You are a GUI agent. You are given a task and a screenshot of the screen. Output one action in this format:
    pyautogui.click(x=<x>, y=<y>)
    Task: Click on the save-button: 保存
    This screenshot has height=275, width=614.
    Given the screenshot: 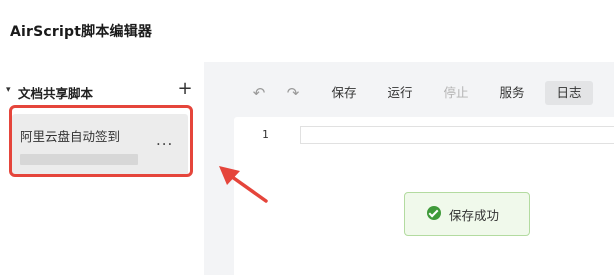 What is the action you would take?
    pyautogui.click(x=344, y=93)
    